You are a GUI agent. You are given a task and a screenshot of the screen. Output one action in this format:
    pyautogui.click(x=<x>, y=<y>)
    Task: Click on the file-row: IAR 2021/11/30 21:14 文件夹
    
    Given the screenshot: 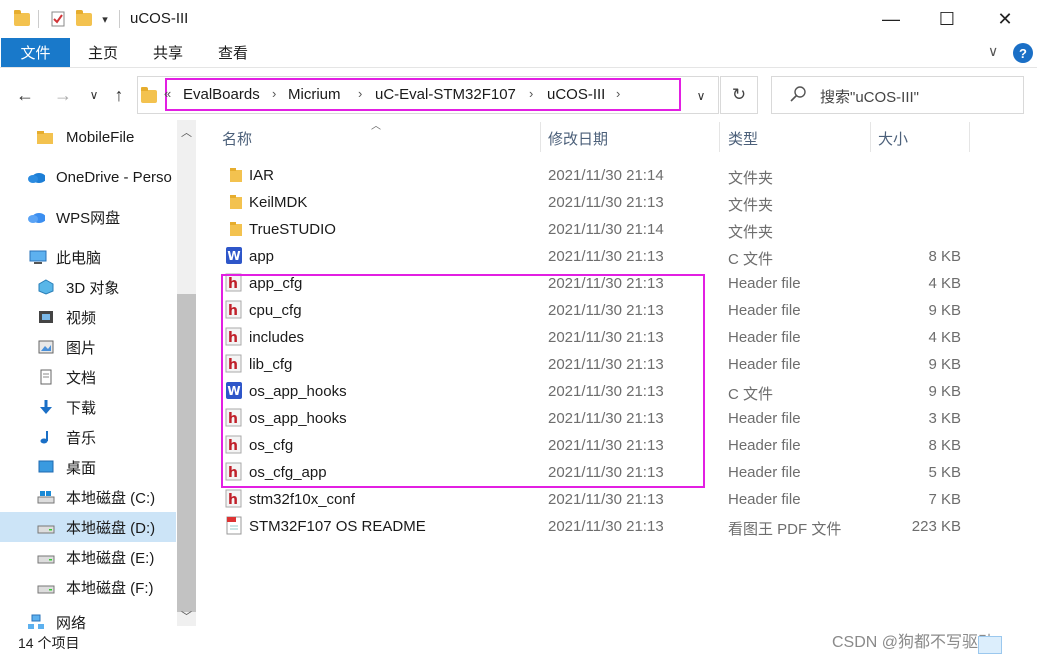 What is the action you would take?
    pyautogui.click(x=596, y=175)
    